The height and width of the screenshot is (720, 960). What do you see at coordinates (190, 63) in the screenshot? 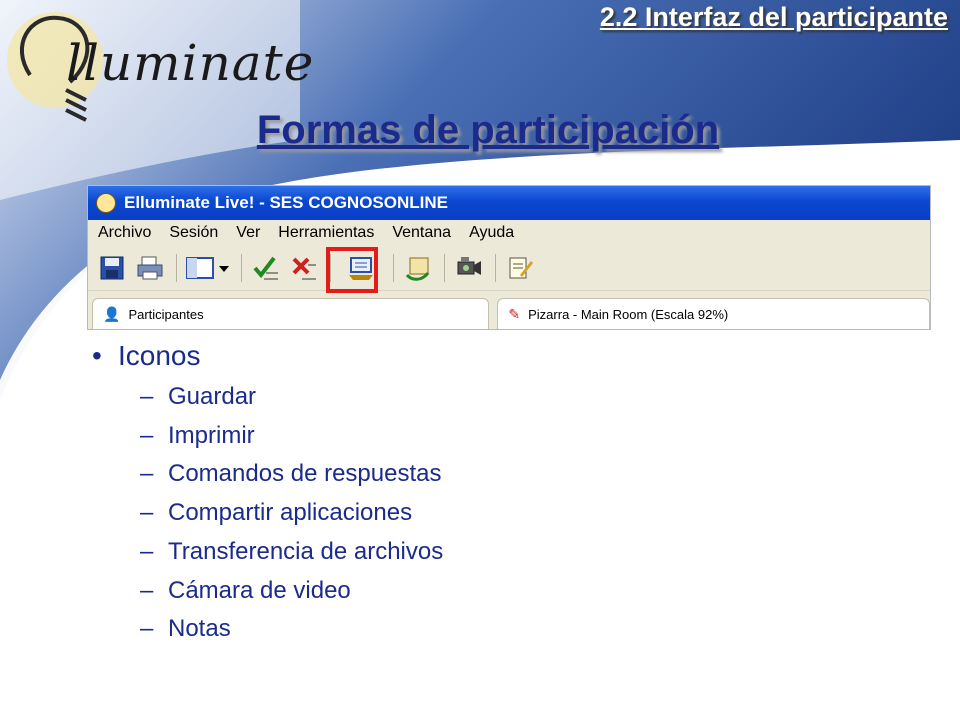
I see `logo-text: lluminate` at bounding box center [190, 63].